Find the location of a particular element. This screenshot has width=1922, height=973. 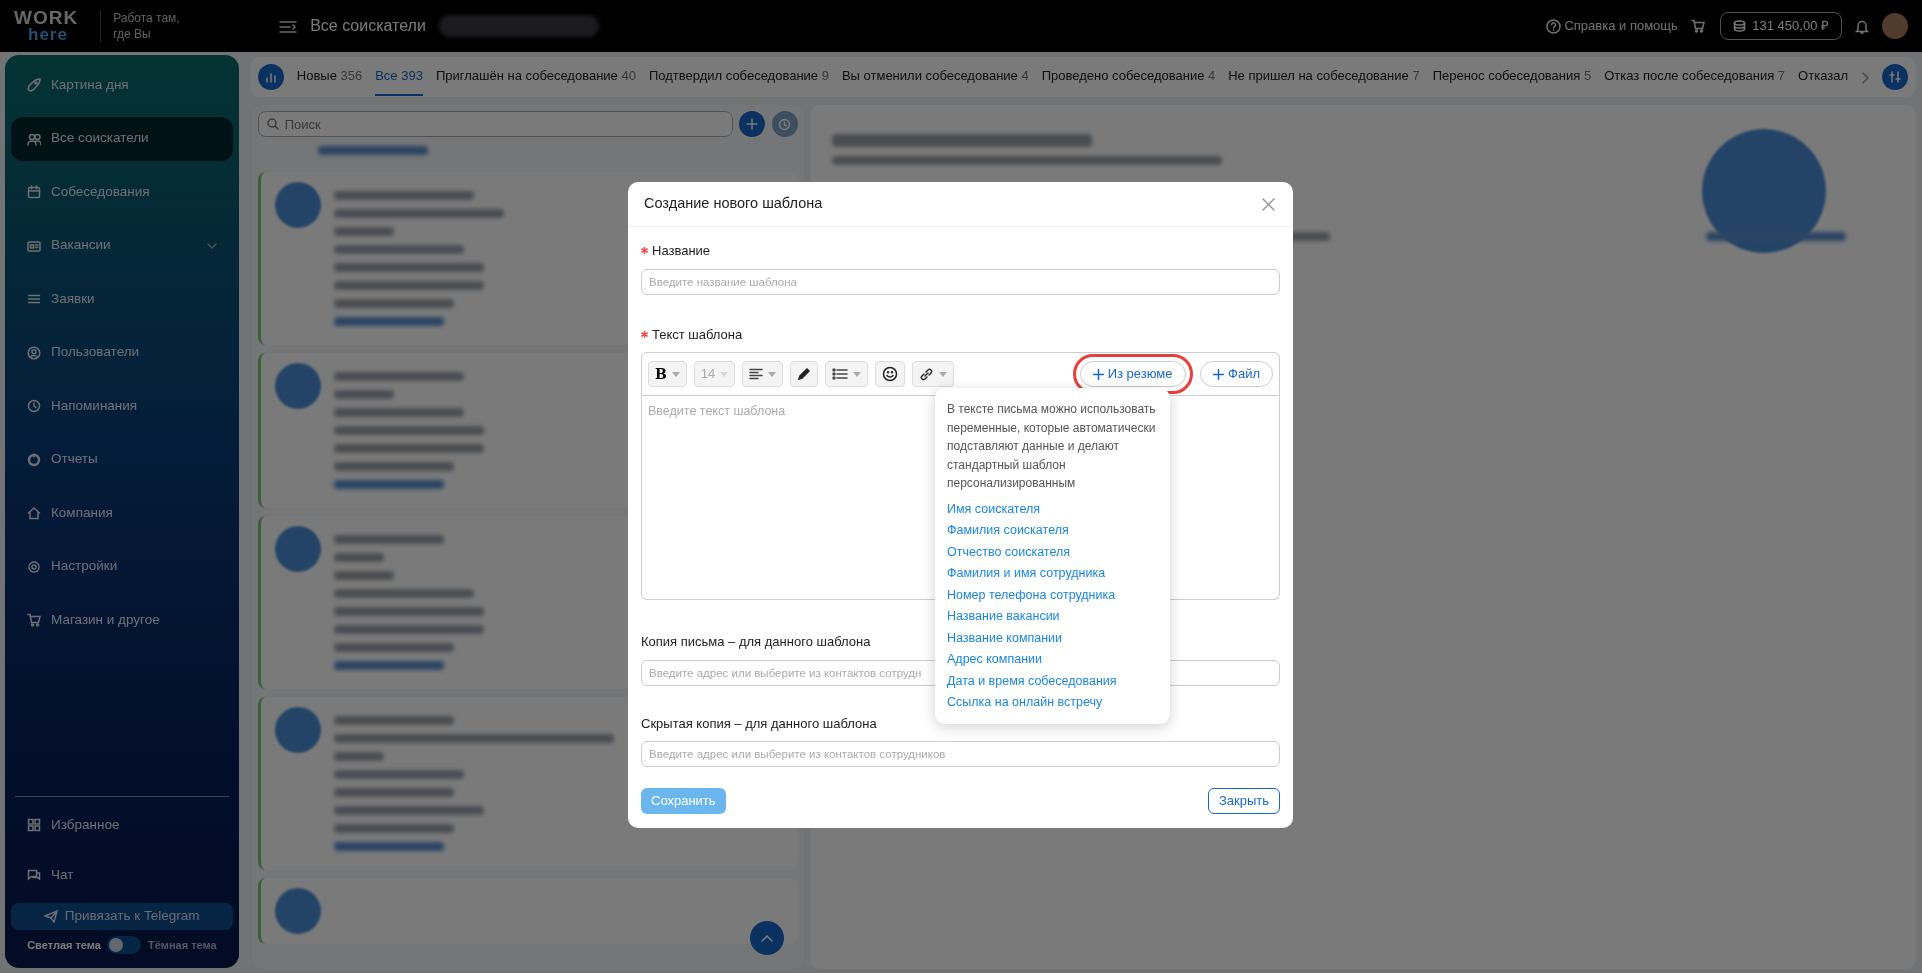

help-link: Справка и помощь is located at coordinates (1612, 26).